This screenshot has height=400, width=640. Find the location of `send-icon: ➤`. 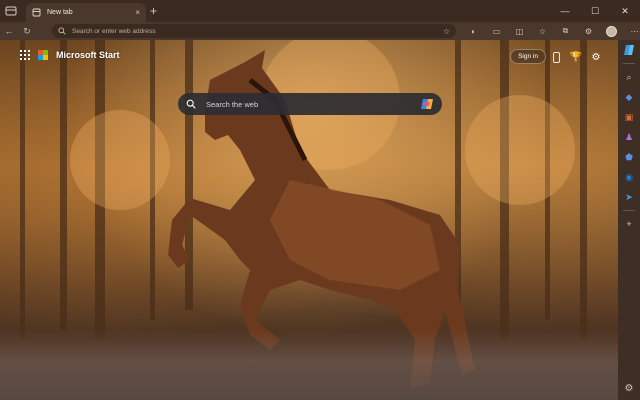

send-icon: ➤ is located at coordinates (629, 197).